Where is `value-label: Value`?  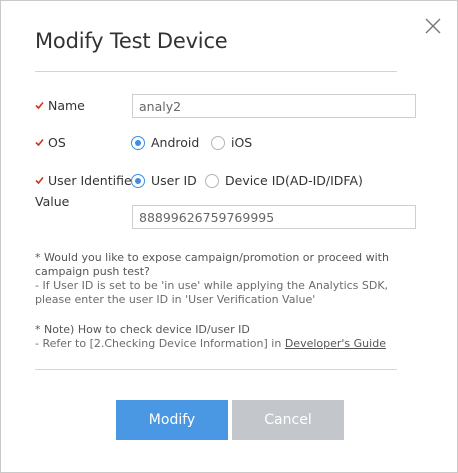 value-label: Value is located at coordinates (52, 201).